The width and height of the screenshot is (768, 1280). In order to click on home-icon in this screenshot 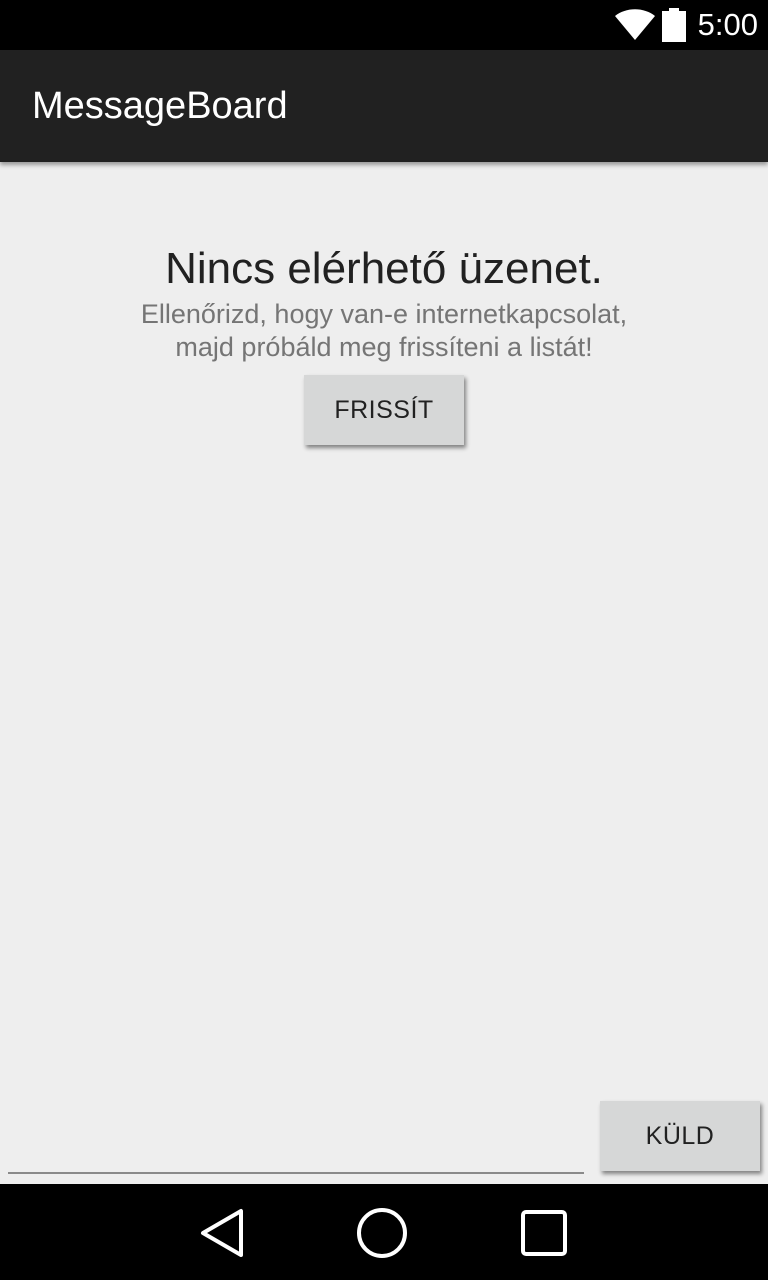, I will do `click(382, 1233)`.